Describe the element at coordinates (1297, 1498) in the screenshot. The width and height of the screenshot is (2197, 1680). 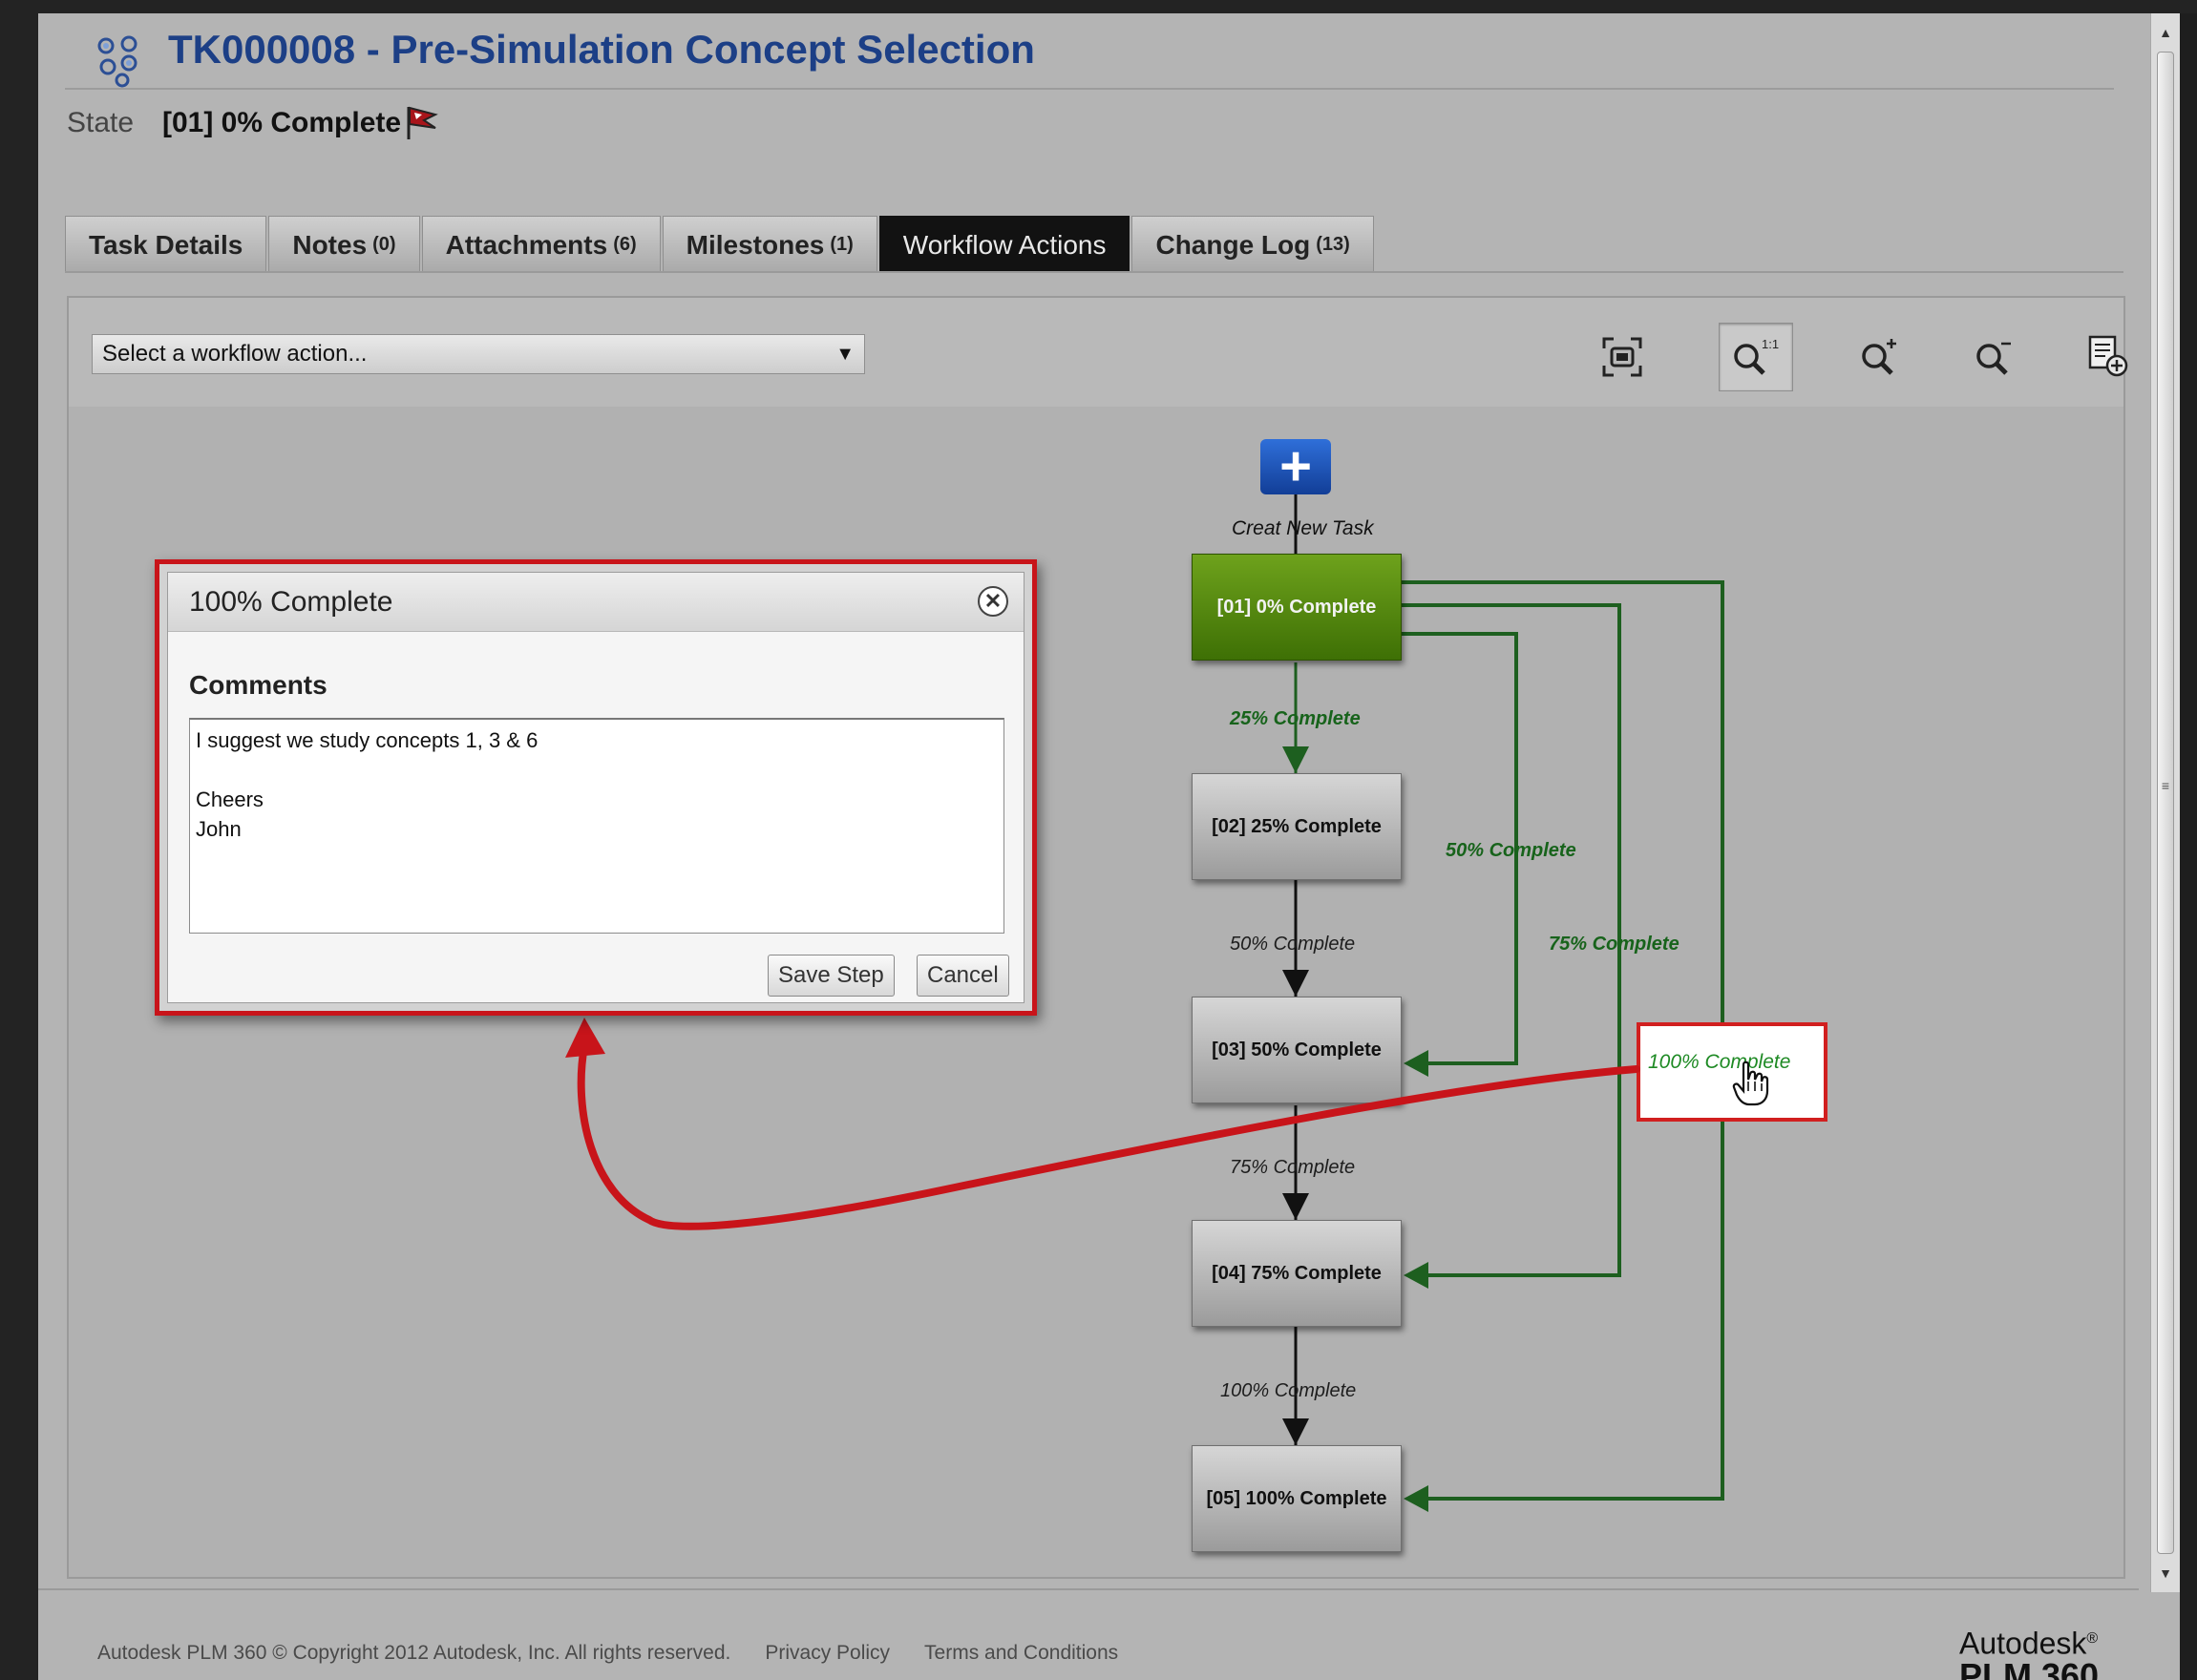
I see `workflow-state-node: [05] 100% Complete` at that location.